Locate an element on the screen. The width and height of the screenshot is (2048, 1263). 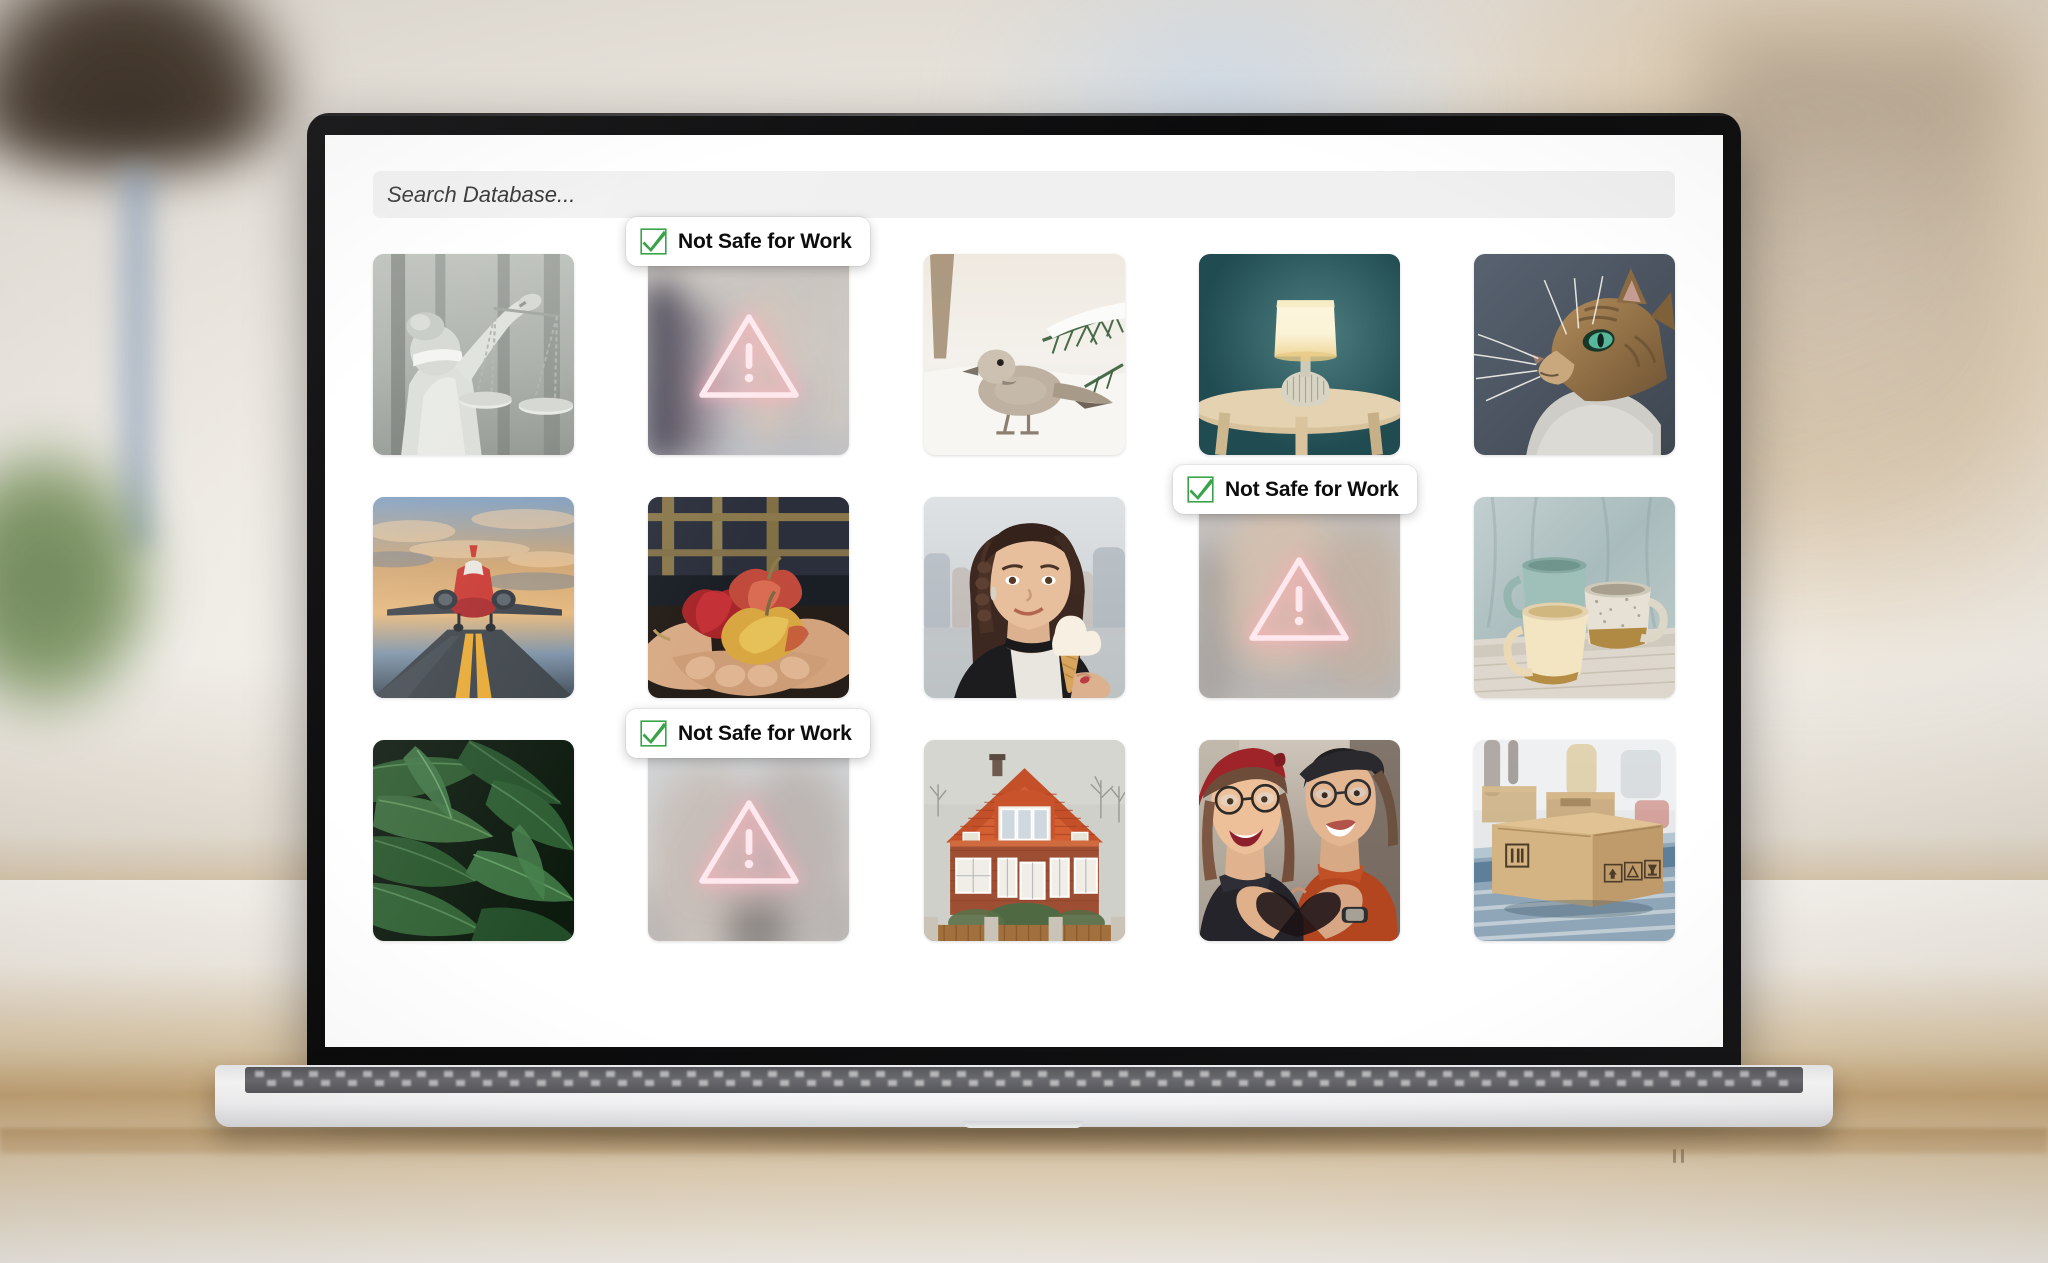
nsfw-badge-tile-9: Not Safe for Work is located at coordinates (1295, 489).